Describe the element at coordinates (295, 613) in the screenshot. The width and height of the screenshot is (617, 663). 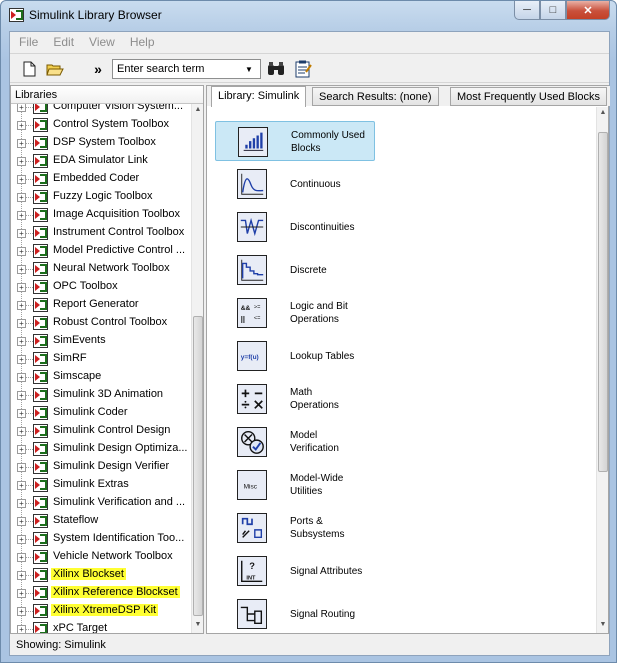
I see `sublibrary-item: Signal Routing` at that location.